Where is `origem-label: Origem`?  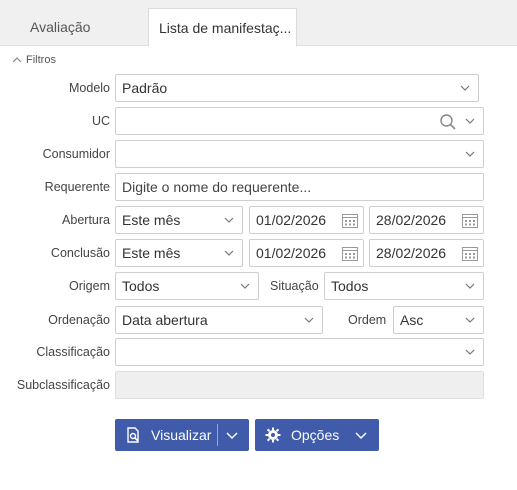 origem-label: Origem is located at coordinates (89, 286).